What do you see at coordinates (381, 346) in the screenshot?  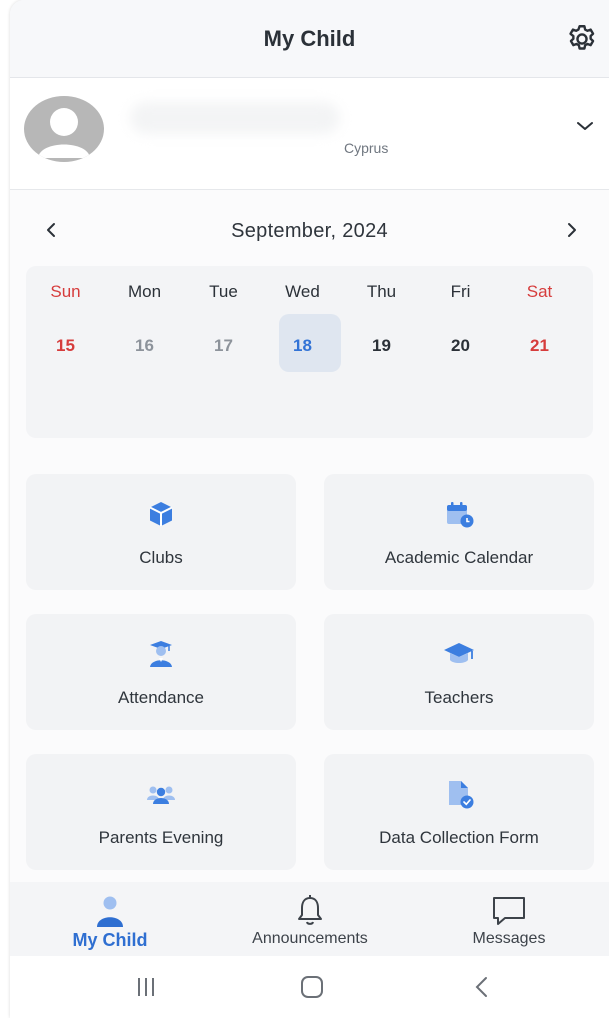 I see `date-cell: 19` at bounding box center [381, 346].